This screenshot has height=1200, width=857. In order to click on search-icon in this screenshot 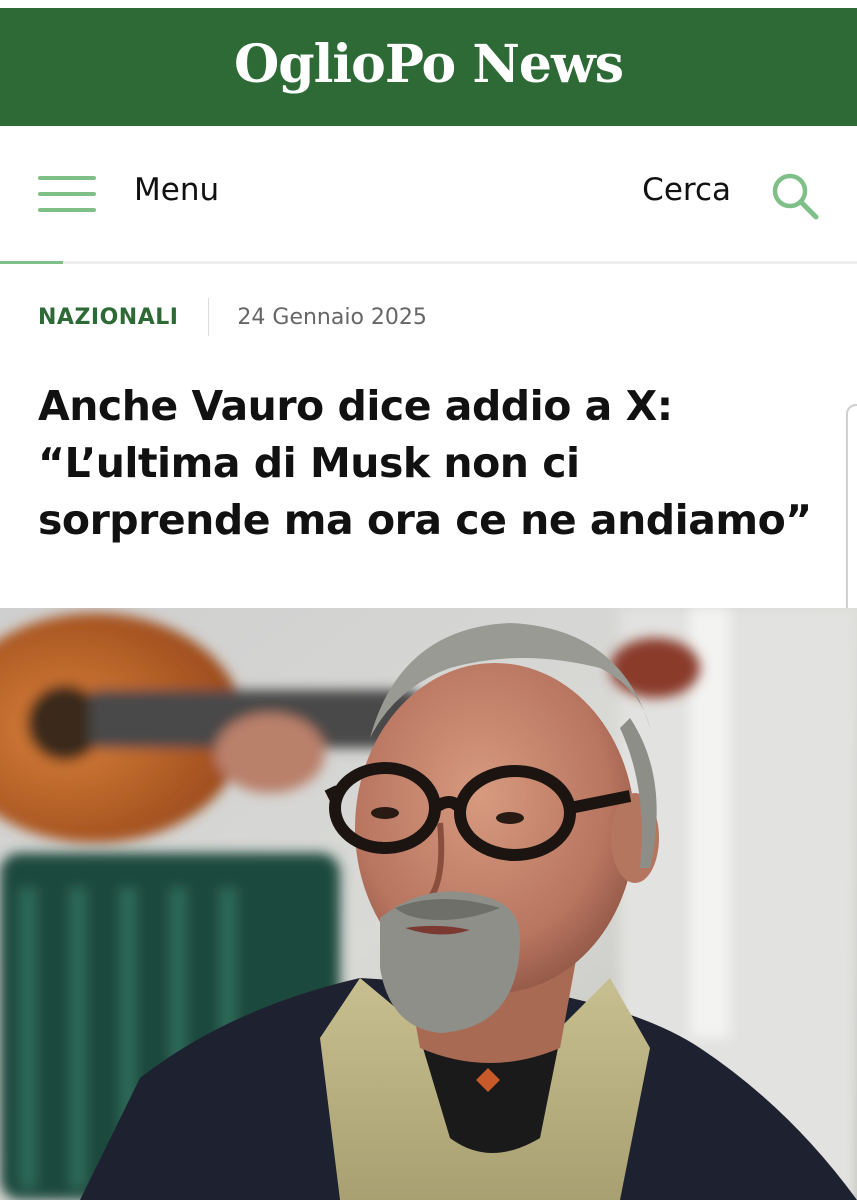, I will do `click(795, 196)`.